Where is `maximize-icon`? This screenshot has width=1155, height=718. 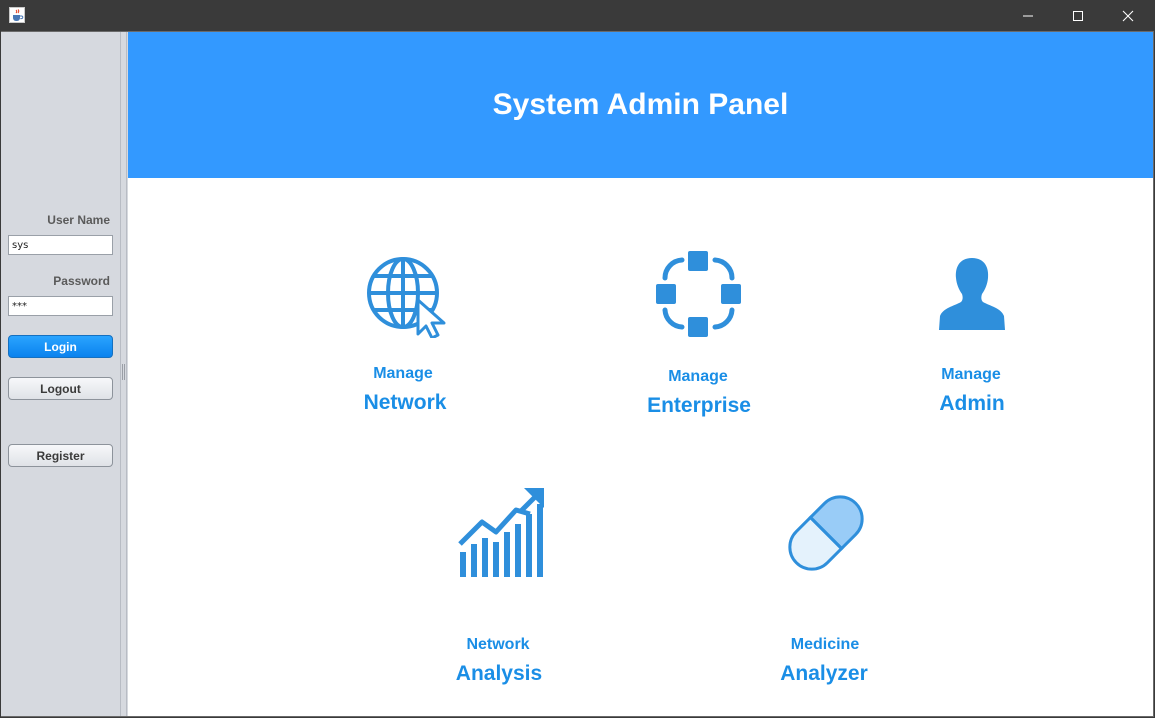 maximize-icon is located at coordinates (1078, 15).